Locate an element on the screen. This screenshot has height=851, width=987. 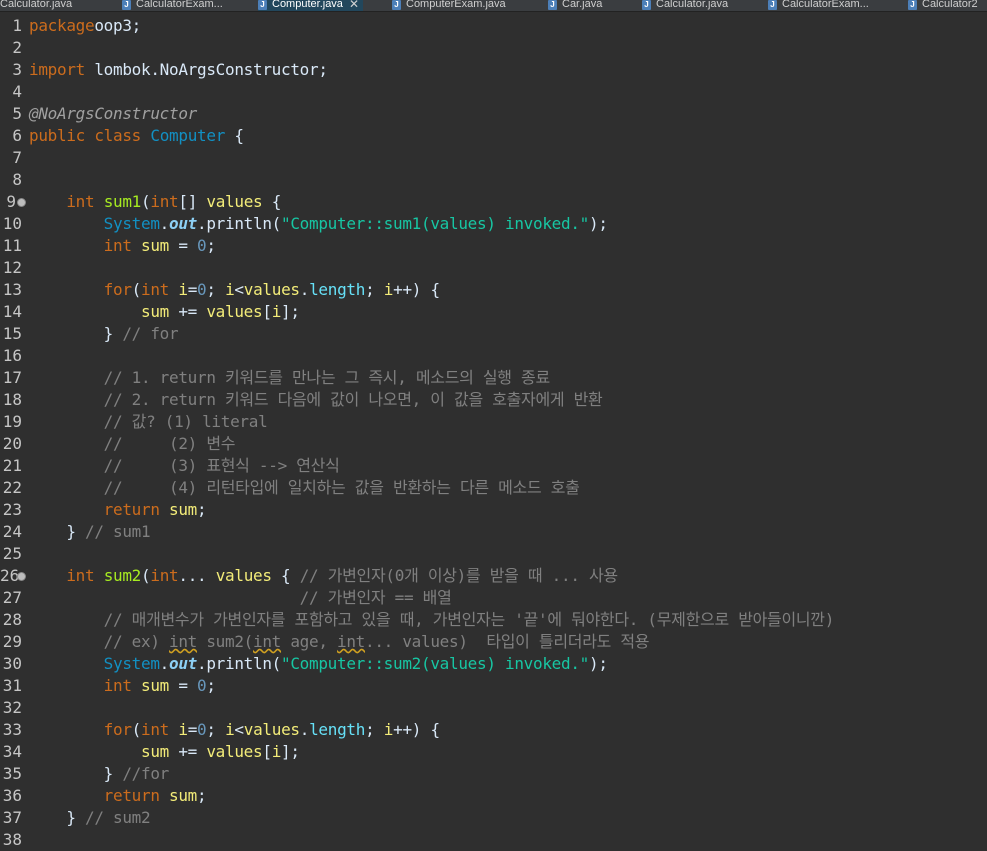
code-text: @NoArgsConstructor is located at coordinates (113, 114).